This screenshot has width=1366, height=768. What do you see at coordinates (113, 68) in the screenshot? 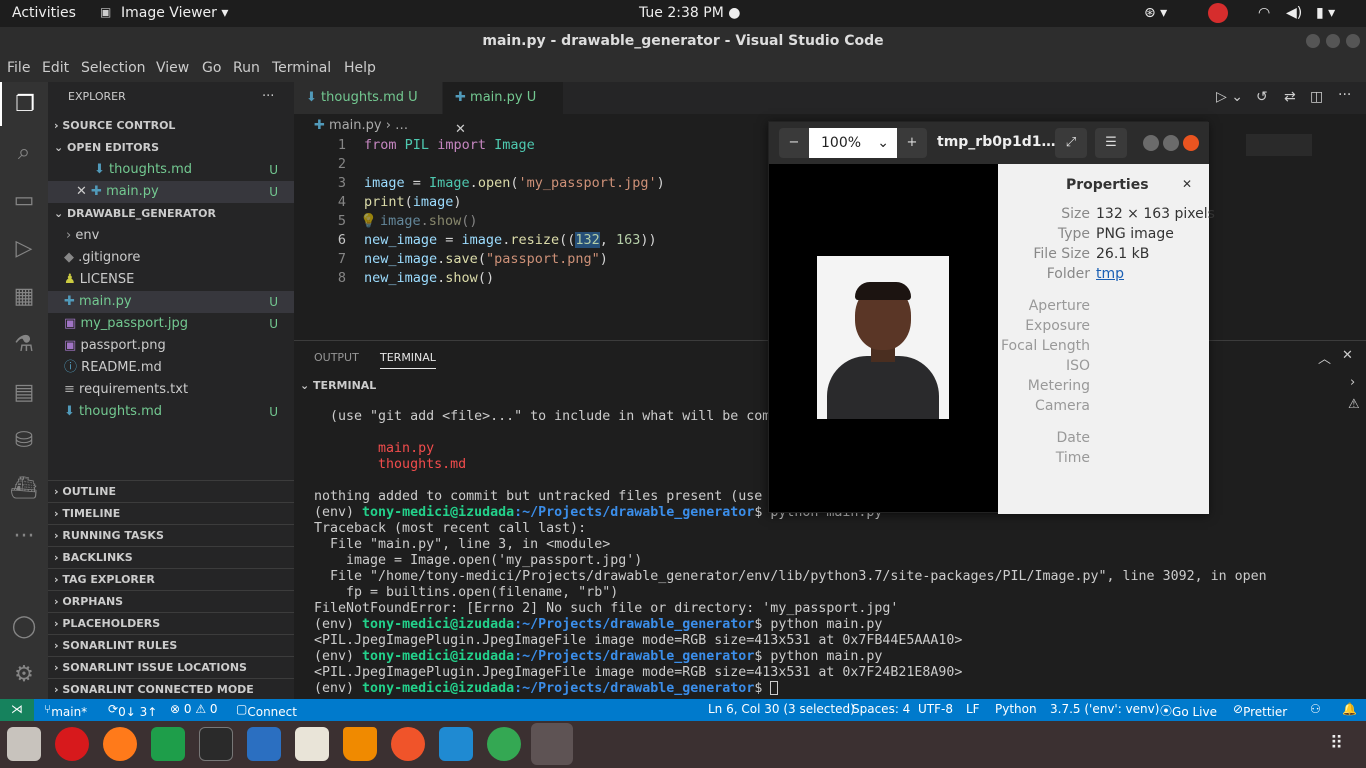
I see `menu-selection: Selection` at bounding box center [113, 68].